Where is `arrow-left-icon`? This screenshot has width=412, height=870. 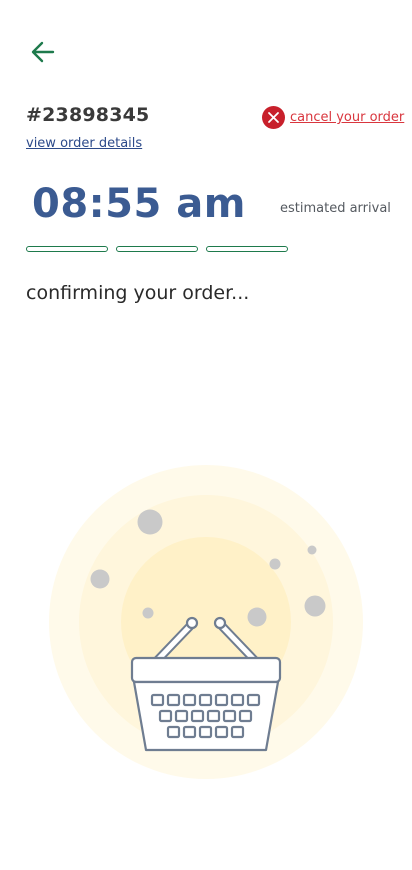 arrow-left-icon is located at coordinates (43, 52).